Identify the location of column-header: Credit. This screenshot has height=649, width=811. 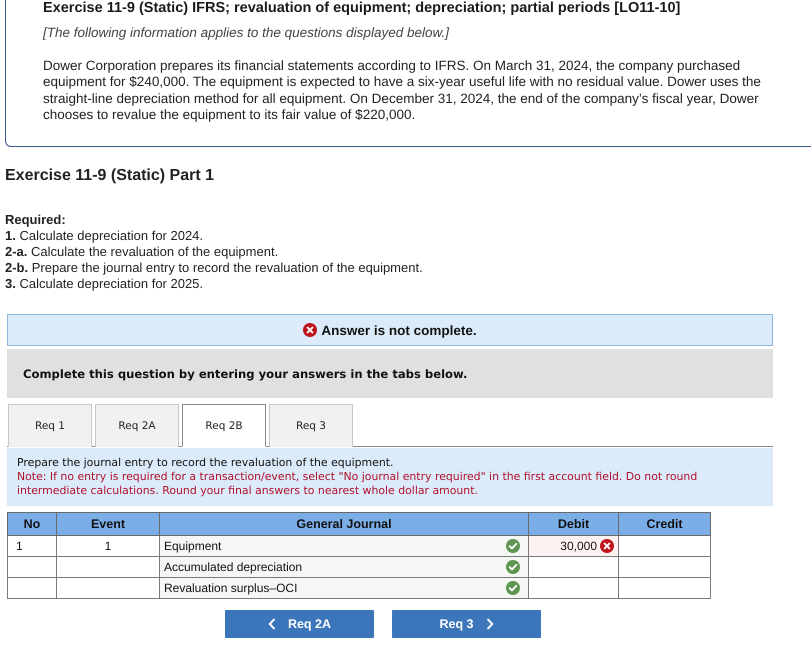
(664, 524).